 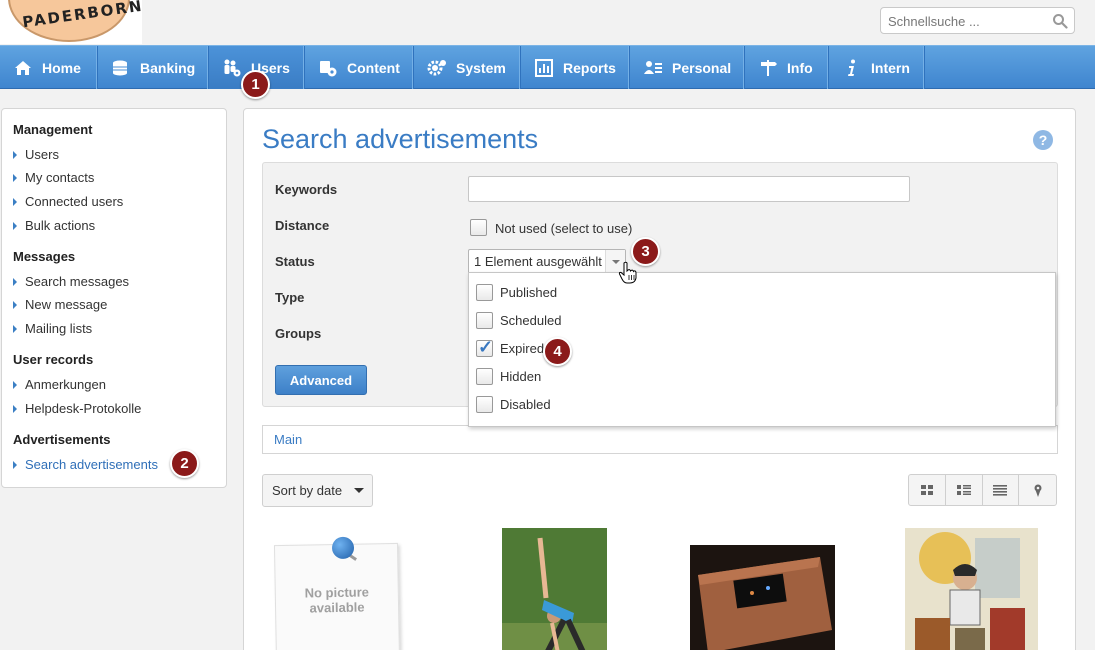 I want to click on grid-view-button, so click(x=927, y=490).